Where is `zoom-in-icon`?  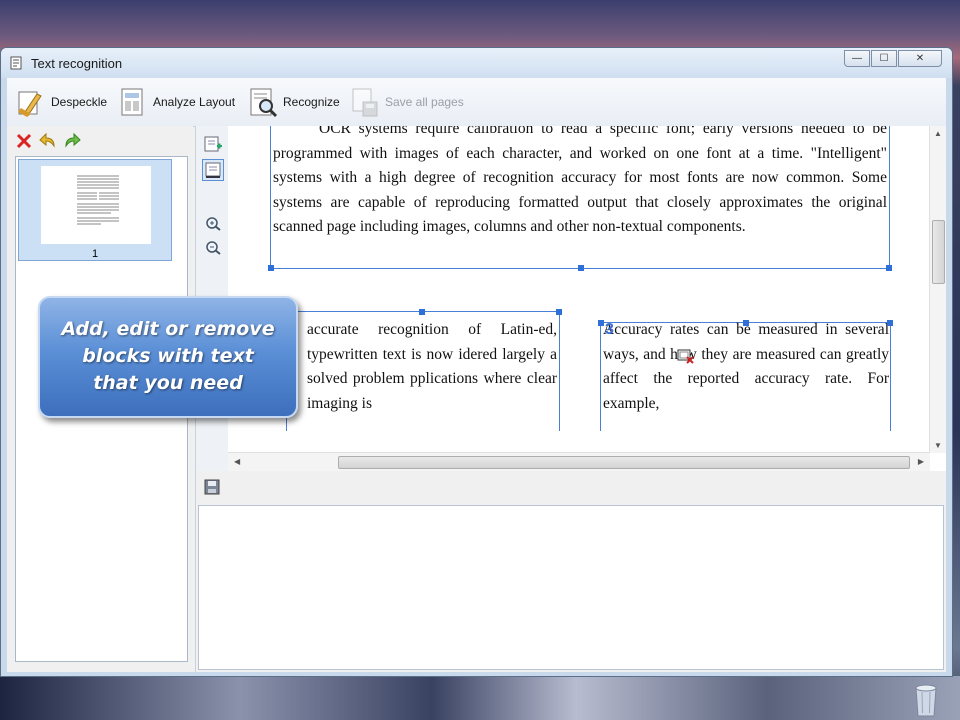 zoom-in-icon is located at coordinates (213, 222).